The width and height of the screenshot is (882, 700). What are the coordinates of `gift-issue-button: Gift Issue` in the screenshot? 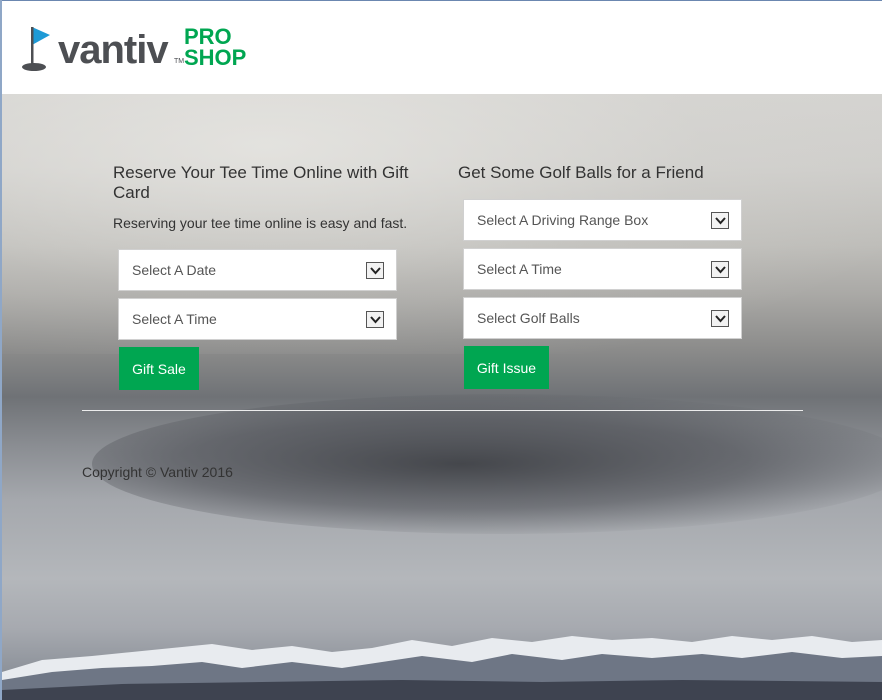 It's located at (506, 367).